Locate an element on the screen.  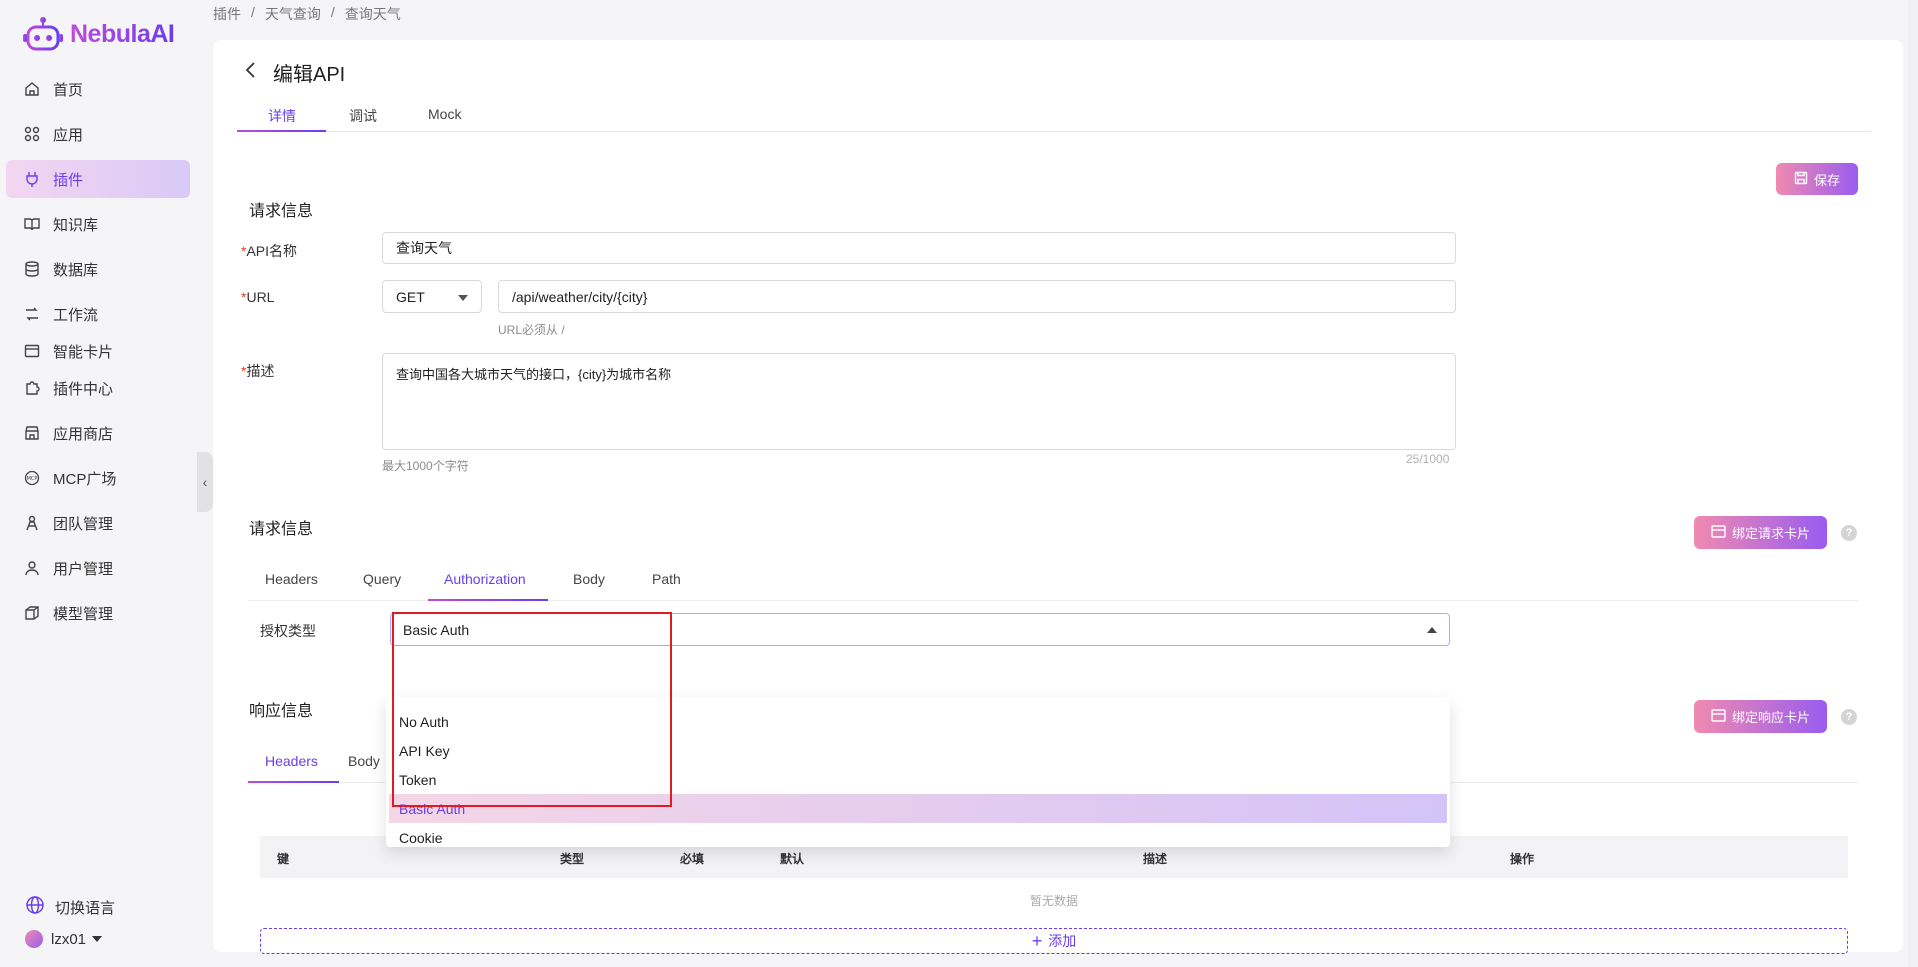
workflow-icon is located at coordinates (32, 314).